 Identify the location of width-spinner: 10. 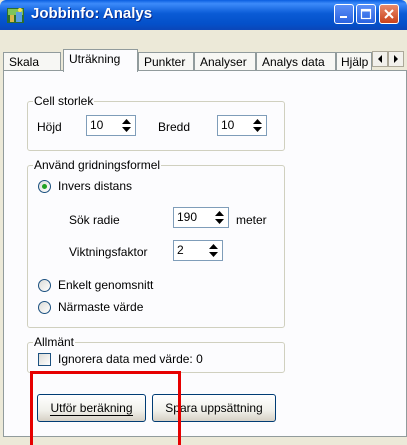
(242, 125).